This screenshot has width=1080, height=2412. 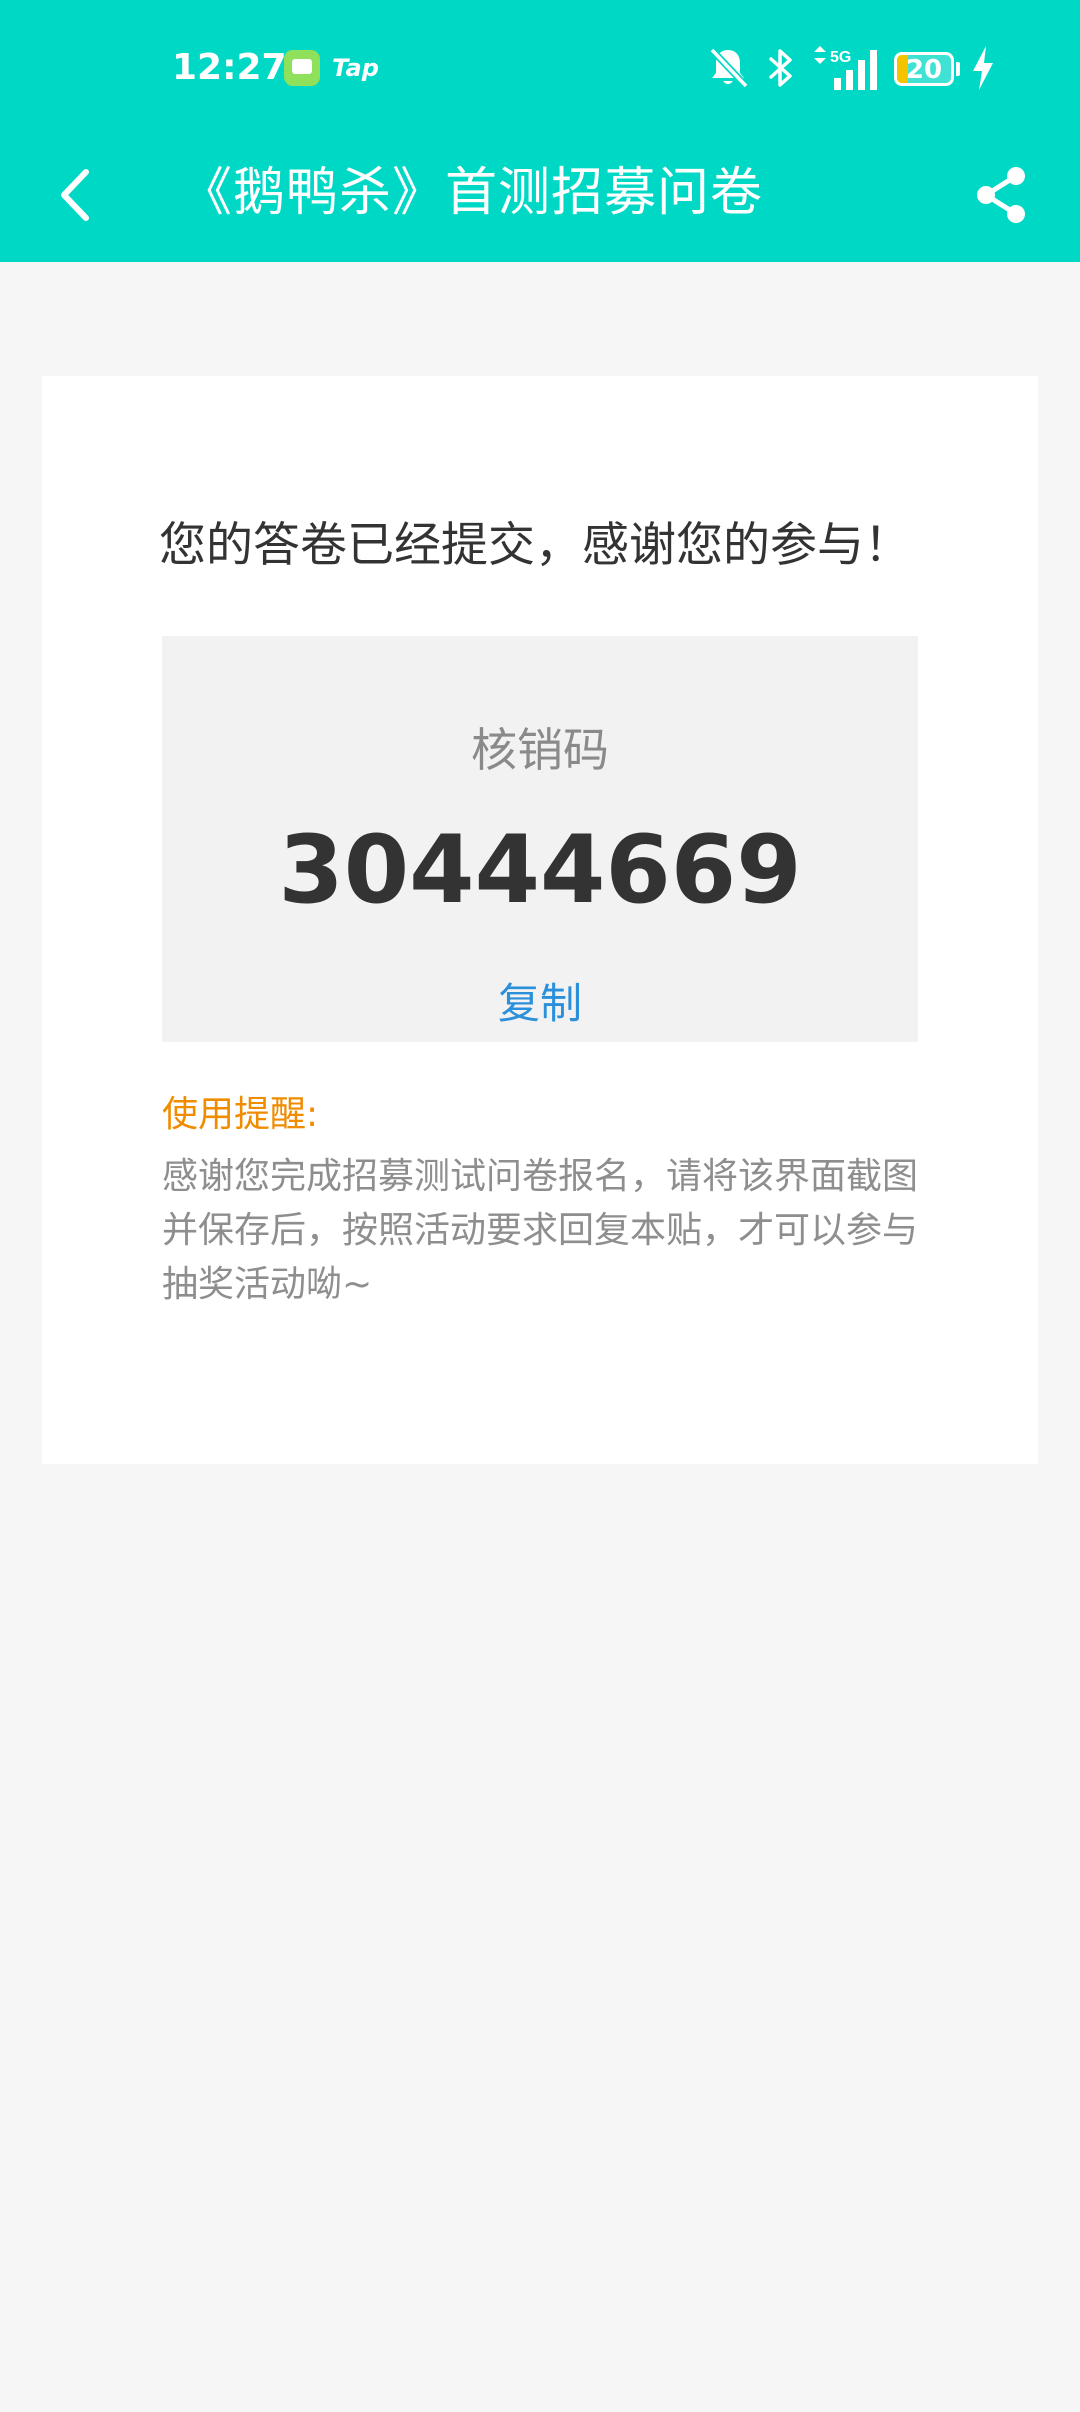 I want to click on status-bar: 12:27 Tap 5G 20, so click(x=540, y=68).